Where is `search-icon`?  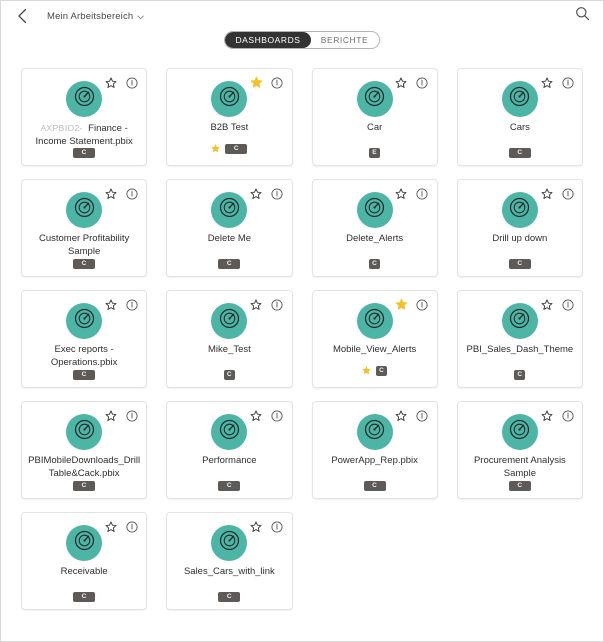 search-icon is located at coordinates (582, 16).